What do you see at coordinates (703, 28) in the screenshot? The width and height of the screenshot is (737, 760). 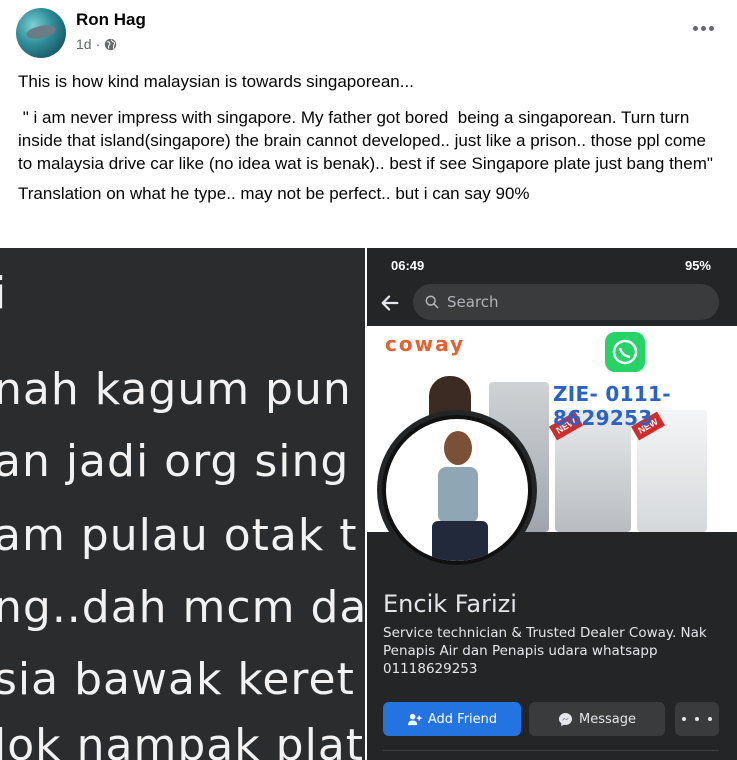 I see `more-options-button` at bounding box center [703, 28].